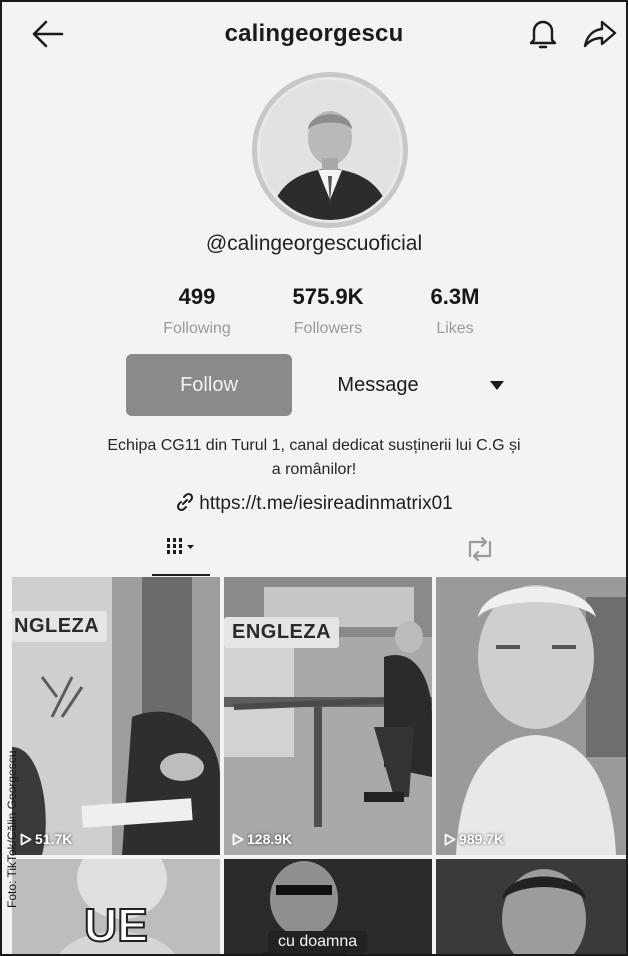 The image size is (628, 956). I want to click on video-thumbnail, so click(531, 906).